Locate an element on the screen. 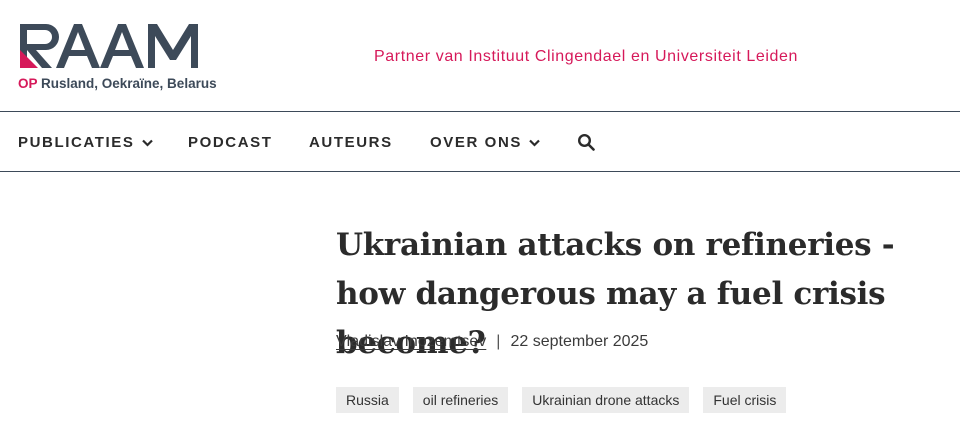  nav-item-podcast: PODCAST is located at coordinates (230, 142).